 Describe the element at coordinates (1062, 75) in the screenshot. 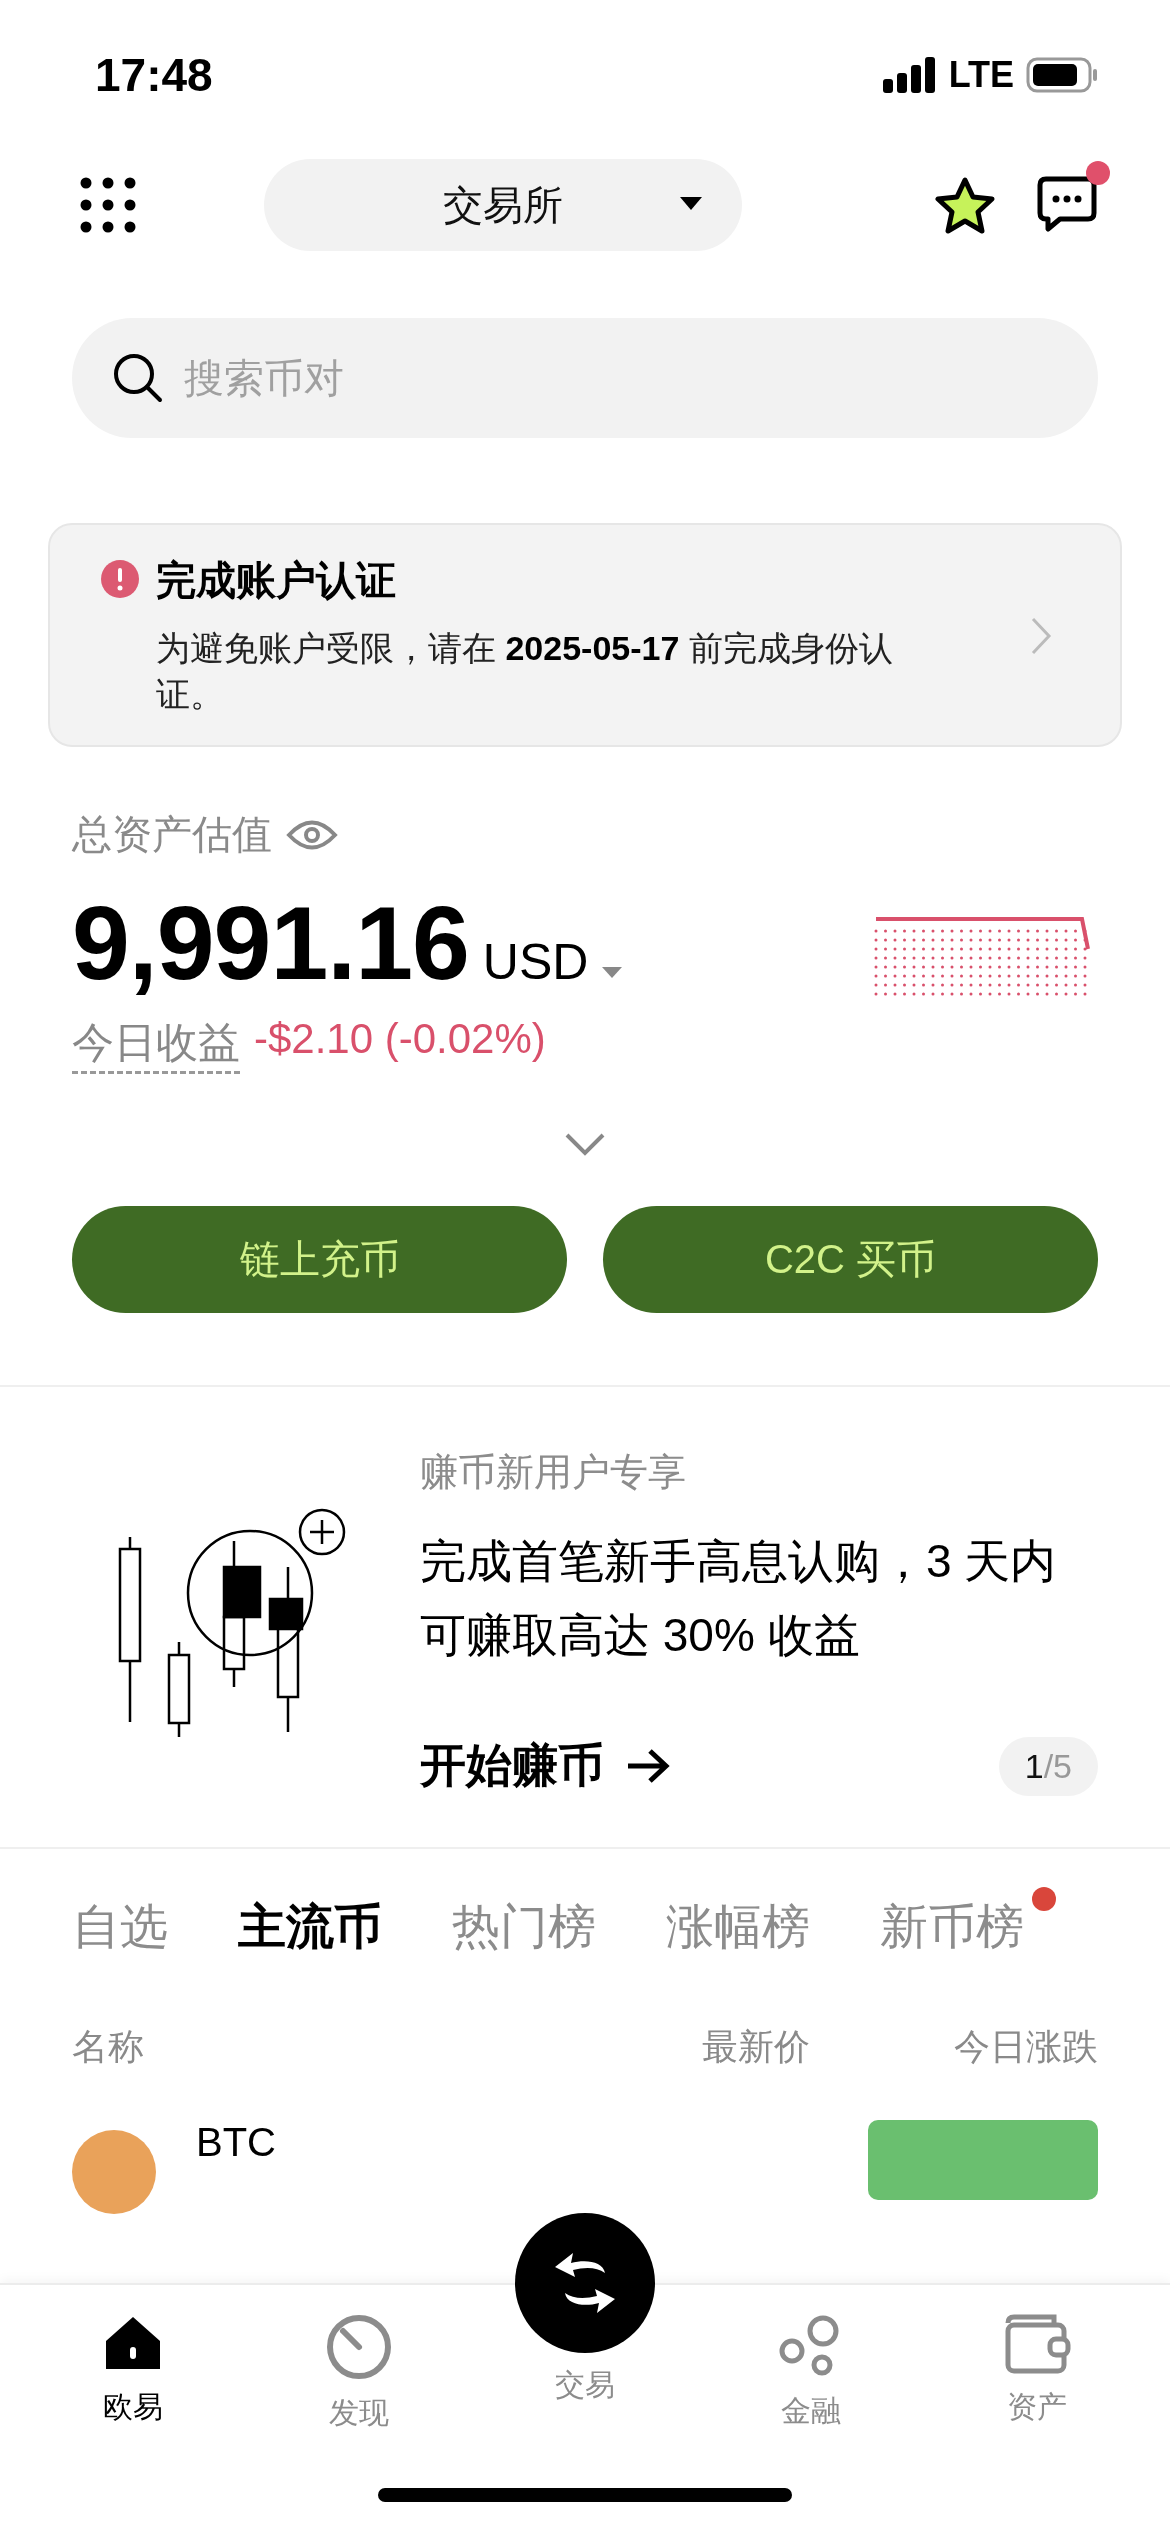

I see `battery-icon` at that location.